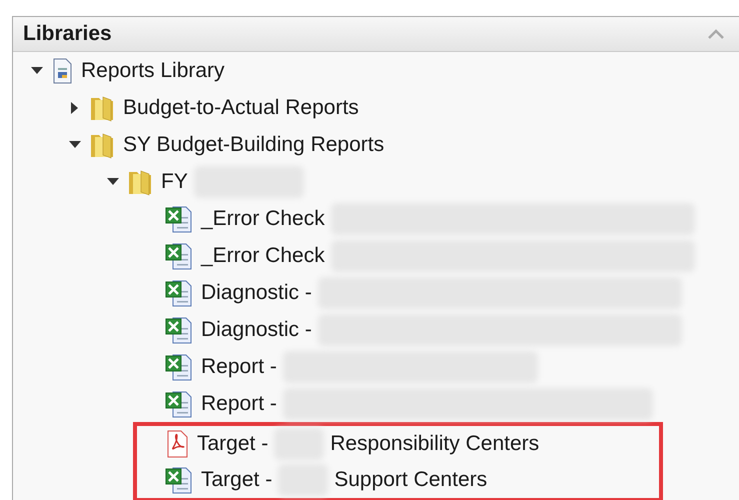  Describe the element at coordinates (435, 444) in the screenshot. I see `item-label: Responsibility Centers` at that location.